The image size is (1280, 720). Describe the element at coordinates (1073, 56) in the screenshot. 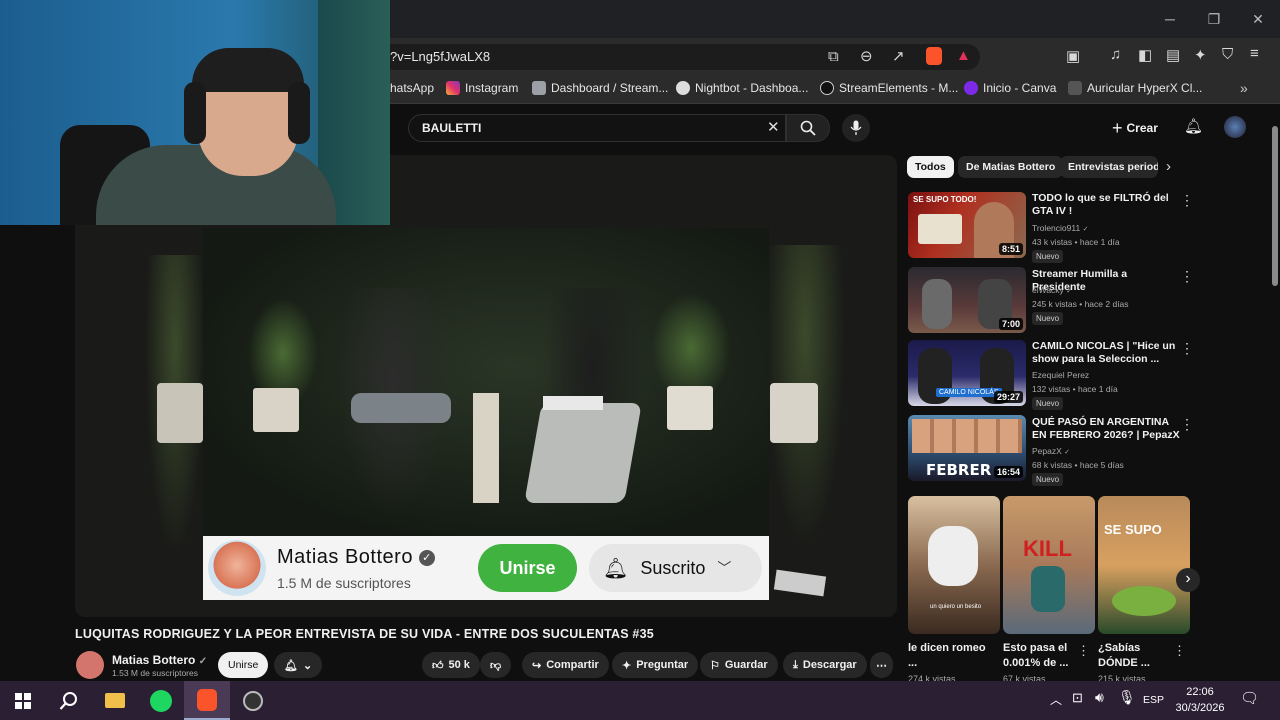

I see `sidebar-icon: ▣` at that location.